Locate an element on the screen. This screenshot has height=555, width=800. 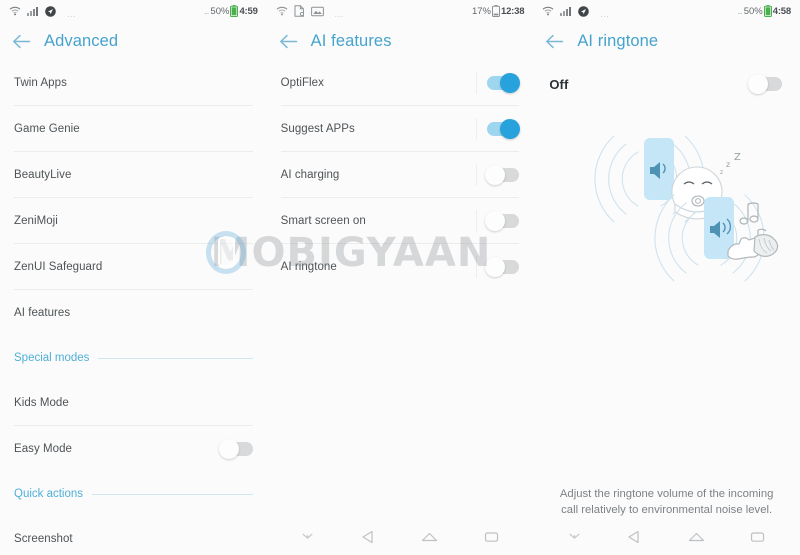
list-item-label: ZenUI Safeguard is located at coordinates (58, 267).